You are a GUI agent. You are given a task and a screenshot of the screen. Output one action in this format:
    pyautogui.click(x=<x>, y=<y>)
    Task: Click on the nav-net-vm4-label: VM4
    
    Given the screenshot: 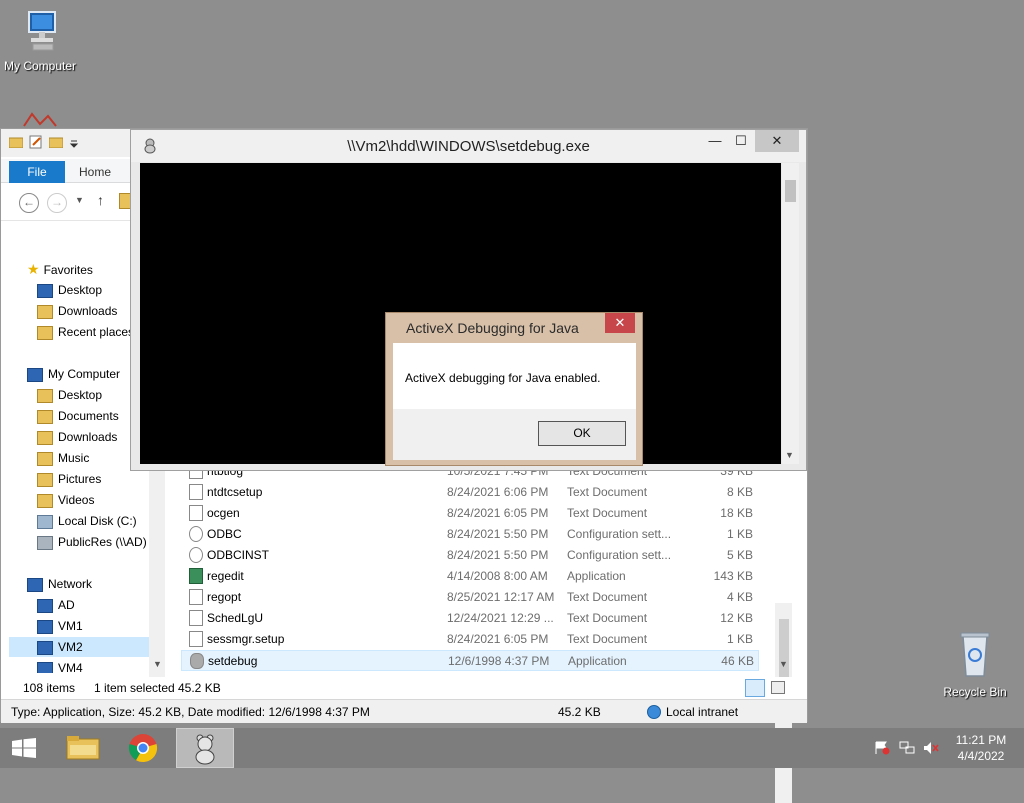 What is the action you would take?
    pyautogui.click(x=70, y=667)
    